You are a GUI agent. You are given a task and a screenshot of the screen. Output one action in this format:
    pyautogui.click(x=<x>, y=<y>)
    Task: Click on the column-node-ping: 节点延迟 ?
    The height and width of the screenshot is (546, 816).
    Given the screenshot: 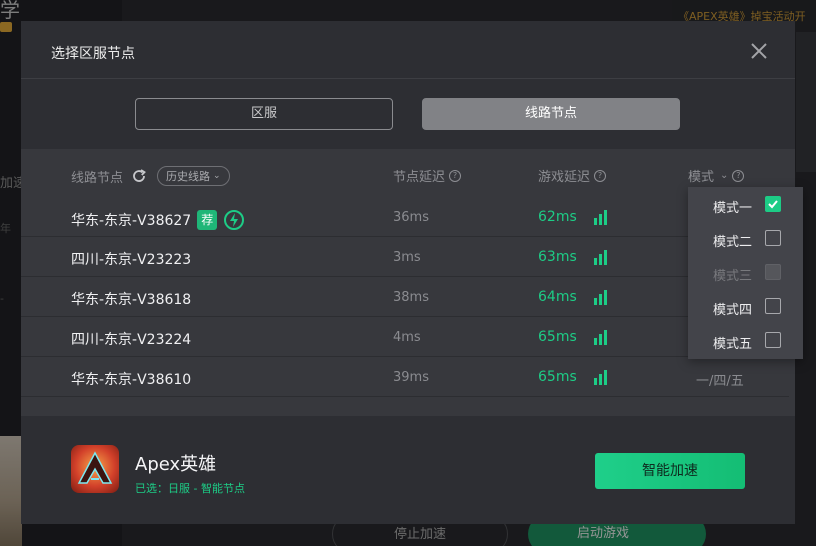 What is the action you would take?
    pyautogui.click(x=427, y=175)
    